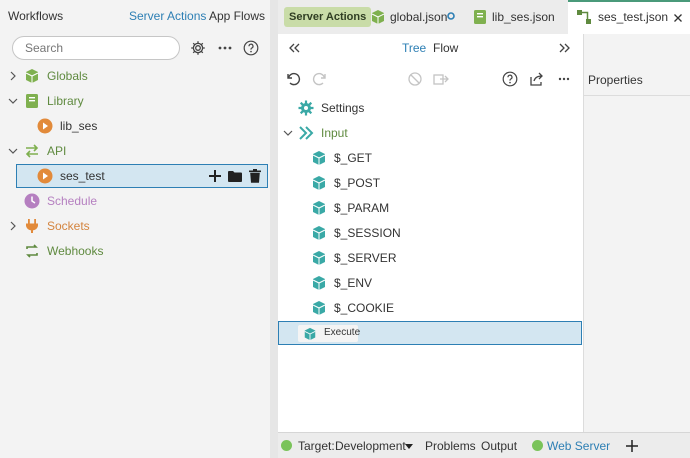 This screenshot has width=690, height=458. What do you see at coordinates (430, 108) in the screenshot?
I see `editor-item-settings: Settings` at bounding box center [430, 108].